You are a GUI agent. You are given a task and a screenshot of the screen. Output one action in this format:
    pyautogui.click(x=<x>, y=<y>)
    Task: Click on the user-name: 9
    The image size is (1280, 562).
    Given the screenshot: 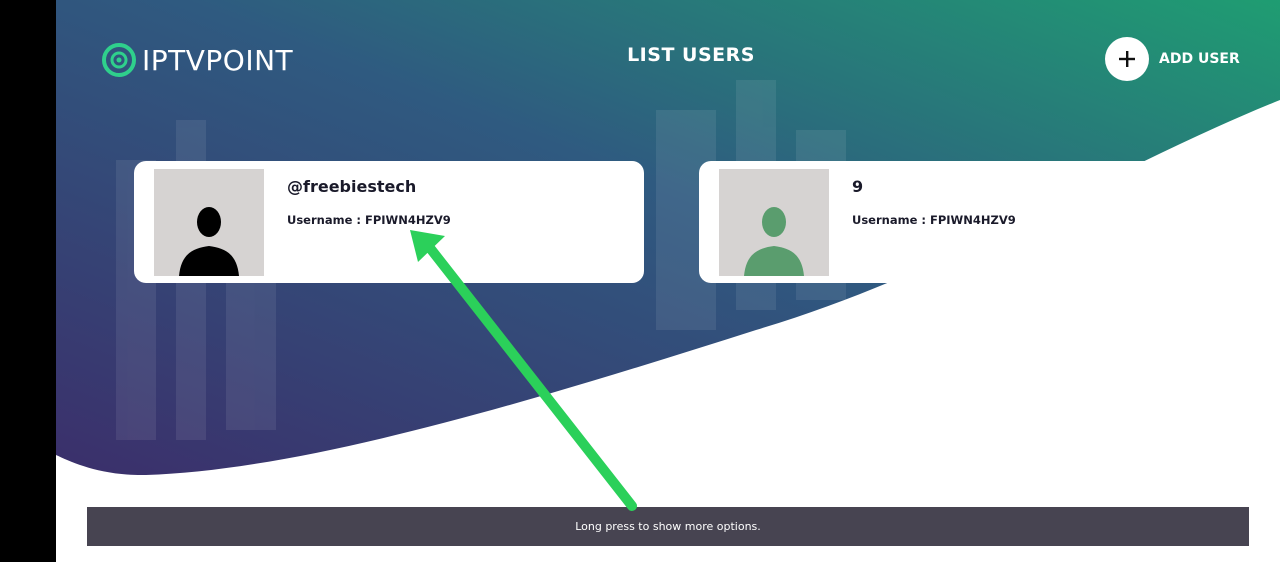 What is the action you would take?
    pyautogui.click(x=858, y=186)
    